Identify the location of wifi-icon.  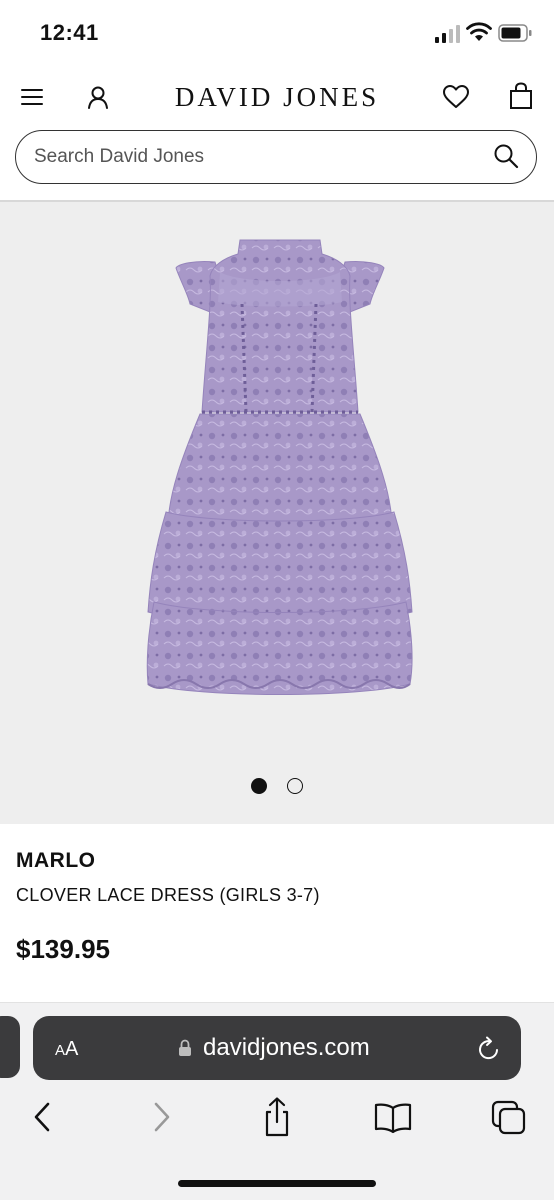
(479, 31).